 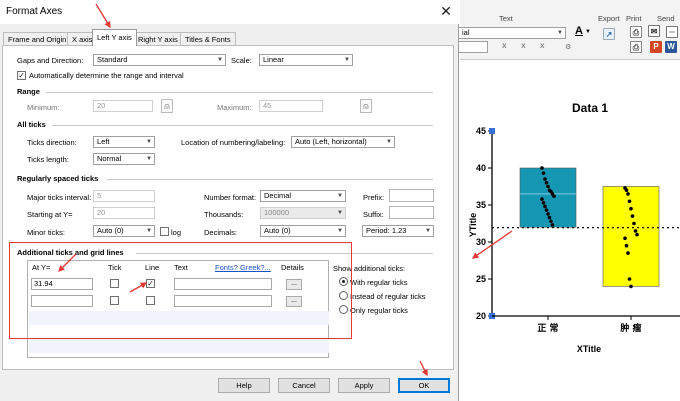 What do you see at coordinates (109, 158) in the screenshot?
I see `ticks-length-value: Normal` at bounding box center [109, 158].